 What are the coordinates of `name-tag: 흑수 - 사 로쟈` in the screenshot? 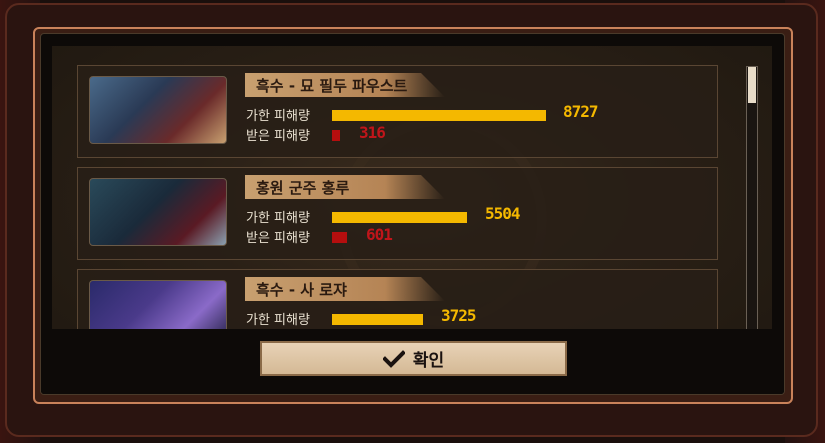 It's located at (345, 289).